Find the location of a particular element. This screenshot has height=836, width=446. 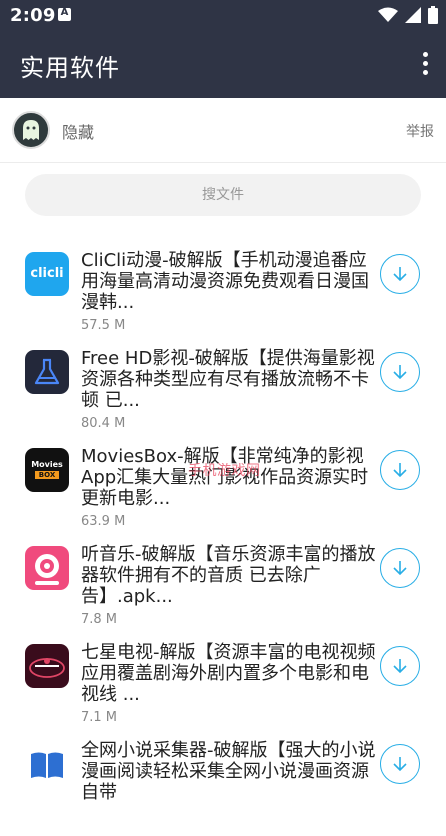

qixing-tv-icon is located at coordinates (47, 666).